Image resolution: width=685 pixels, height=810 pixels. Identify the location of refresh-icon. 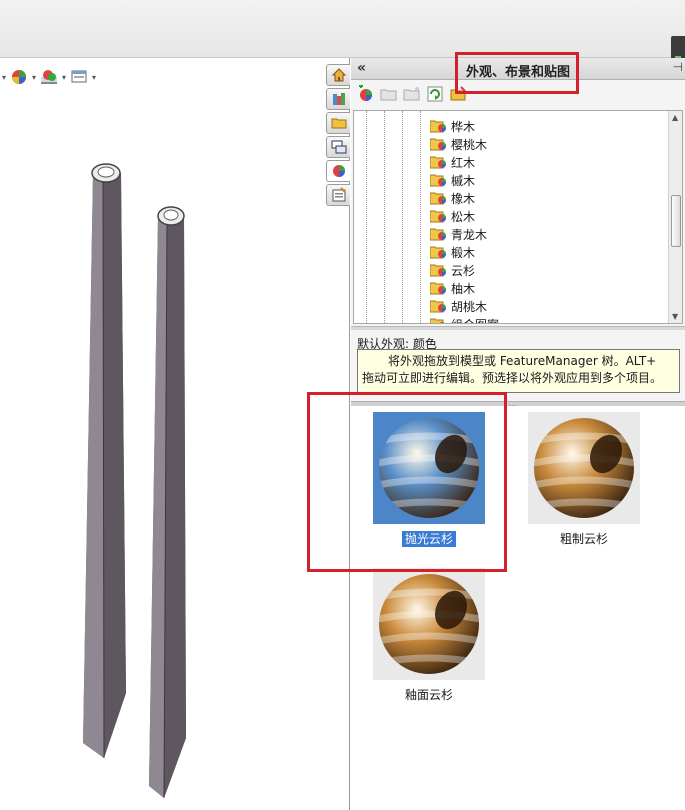
(435, 94).